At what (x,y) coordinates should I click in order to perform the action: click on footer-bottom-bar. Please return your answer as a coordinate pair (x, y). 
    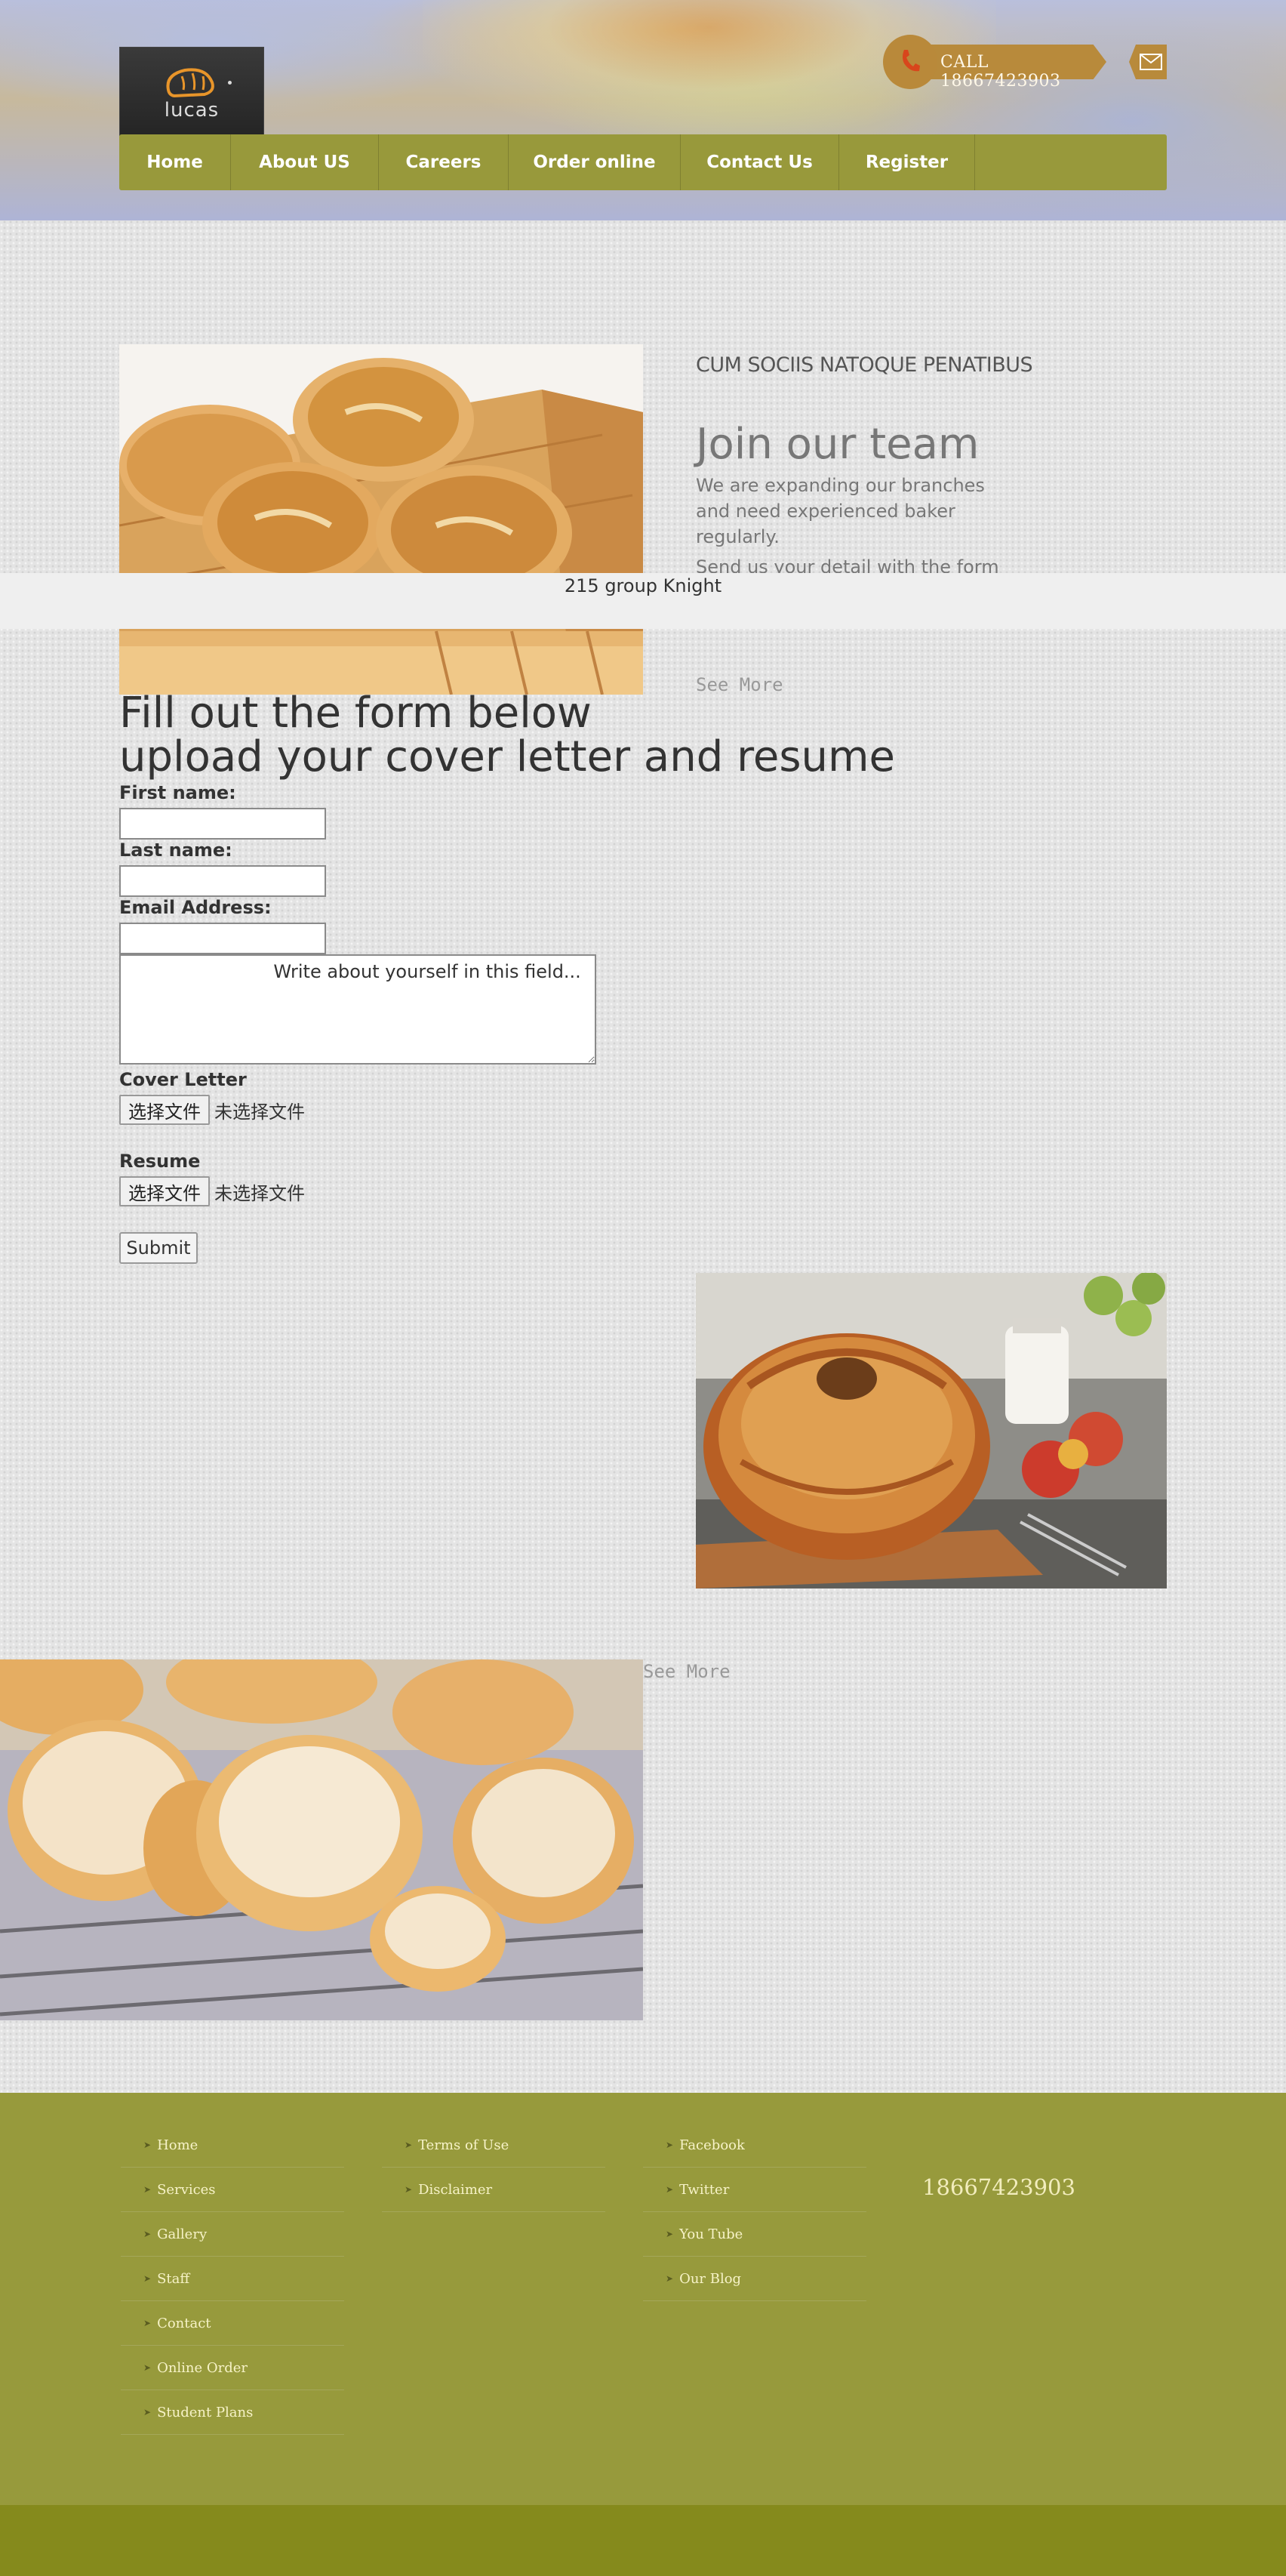
    Looking at the image, I should click on (643, 2540).